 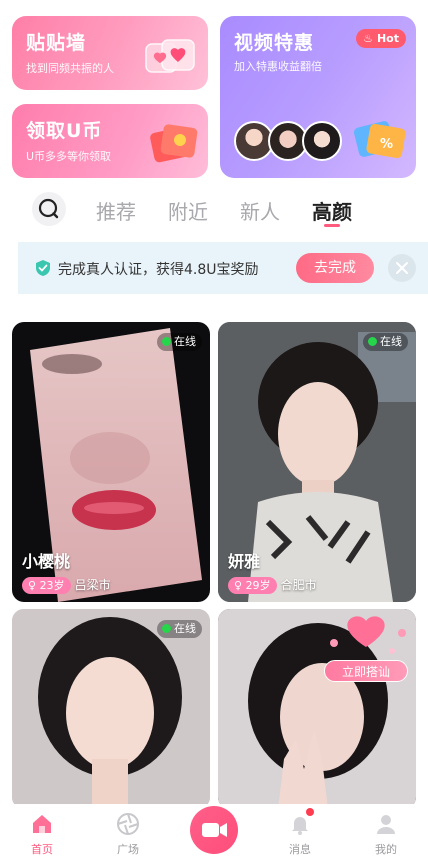 I want to click on profile-card: 在线, so click(x=111, y=709).